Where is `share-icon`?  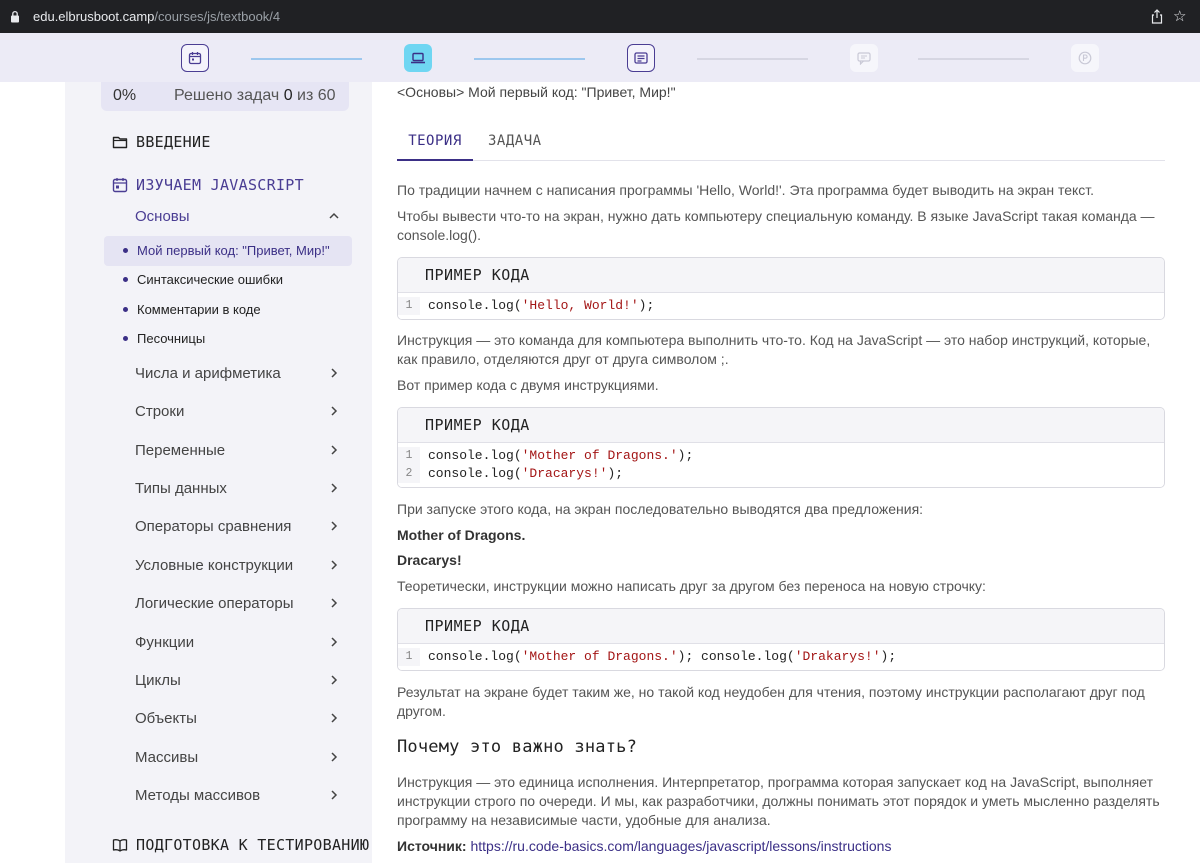 share-icon is located at coordinates (1157, 16).